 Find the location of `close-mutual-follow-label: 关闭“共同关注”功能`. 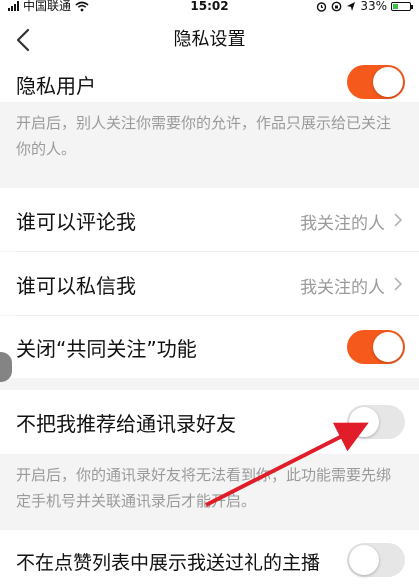

close-mutual-follow-label: 关闭“共同关注”功能 is located at coordinates (106, 349).